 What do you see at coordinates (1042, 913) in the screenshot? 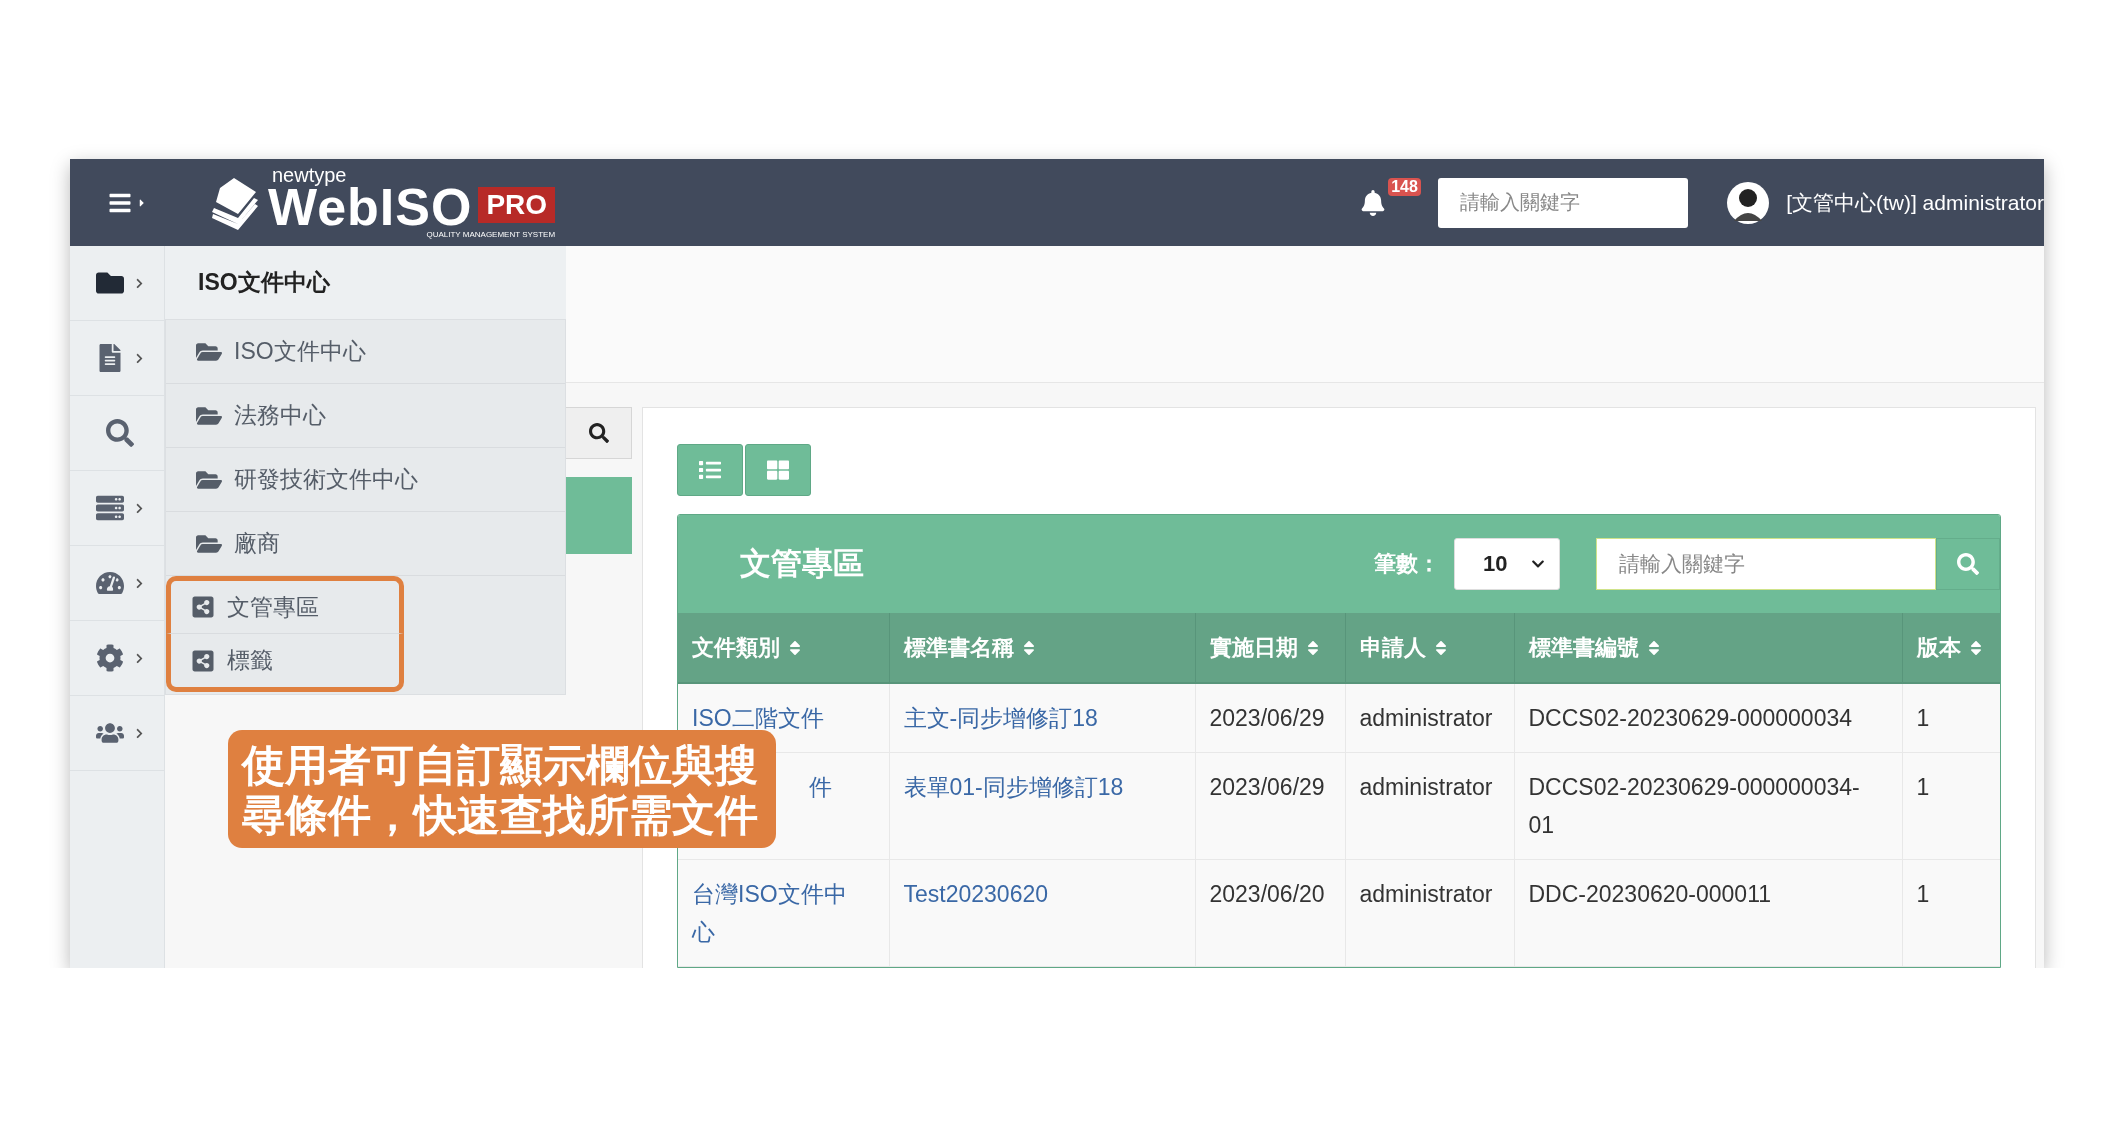
I see `table-link: Test20230620` at bounding box center [1042, 913].